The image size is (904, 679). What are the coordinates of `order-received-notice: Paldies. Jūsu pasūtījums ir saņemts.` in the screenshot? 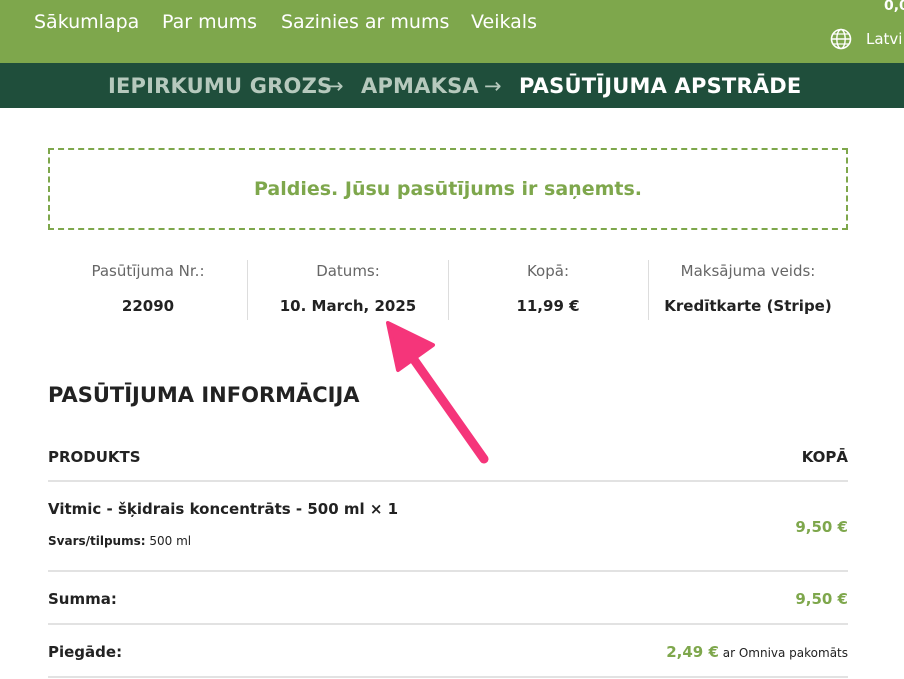 It's located at (448, 189).